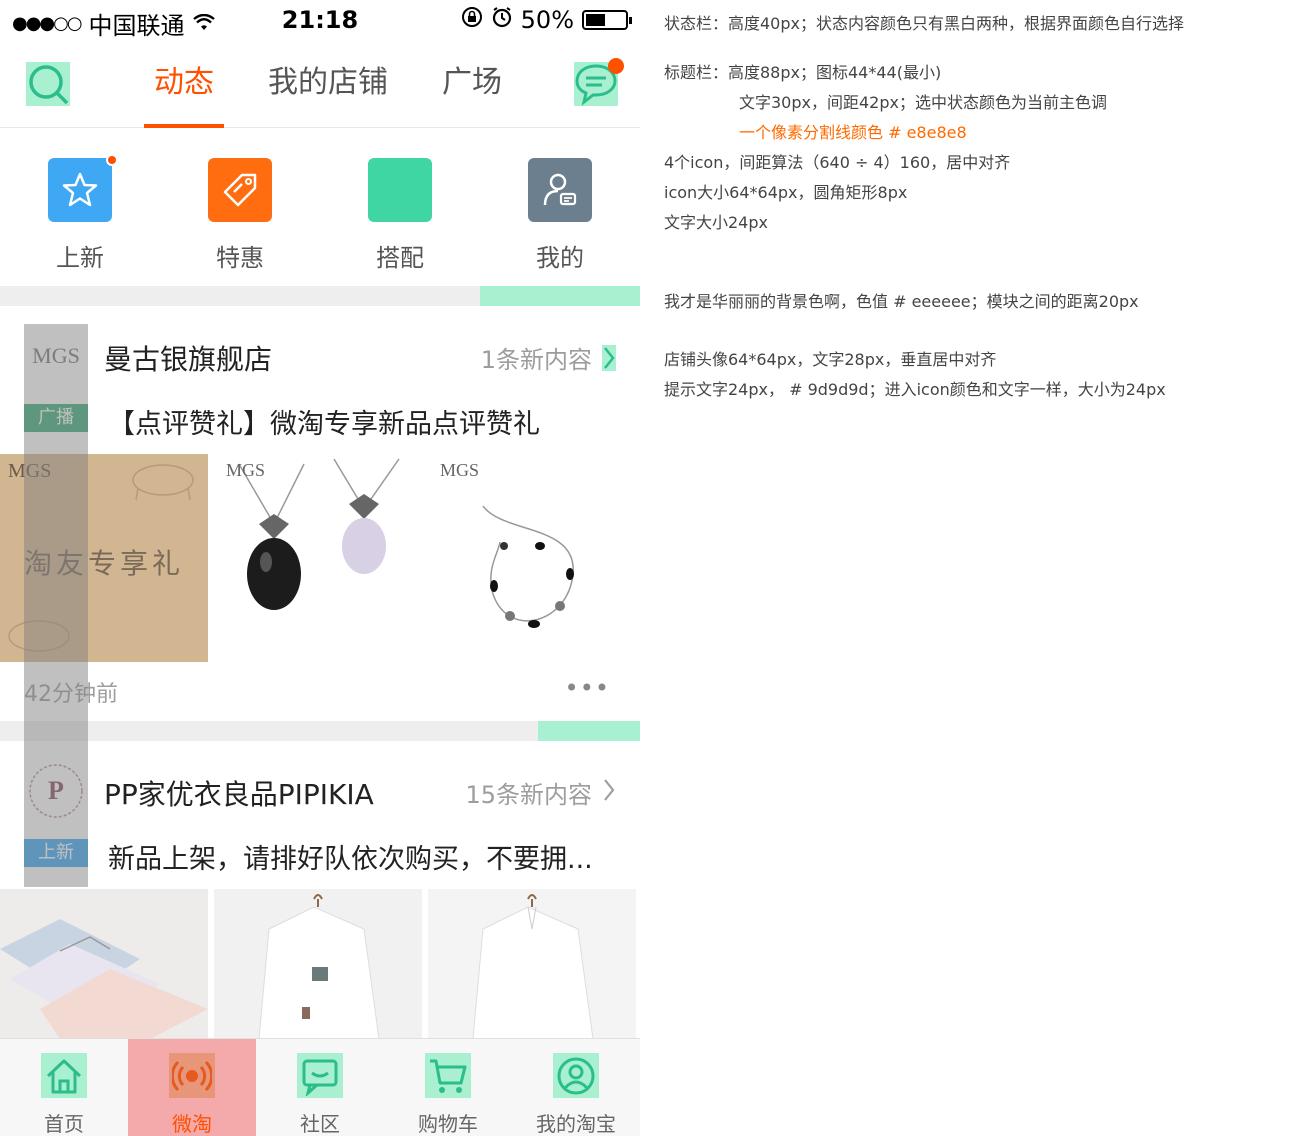  I want to click on elephant-pattern-icon, so click(163, 482).